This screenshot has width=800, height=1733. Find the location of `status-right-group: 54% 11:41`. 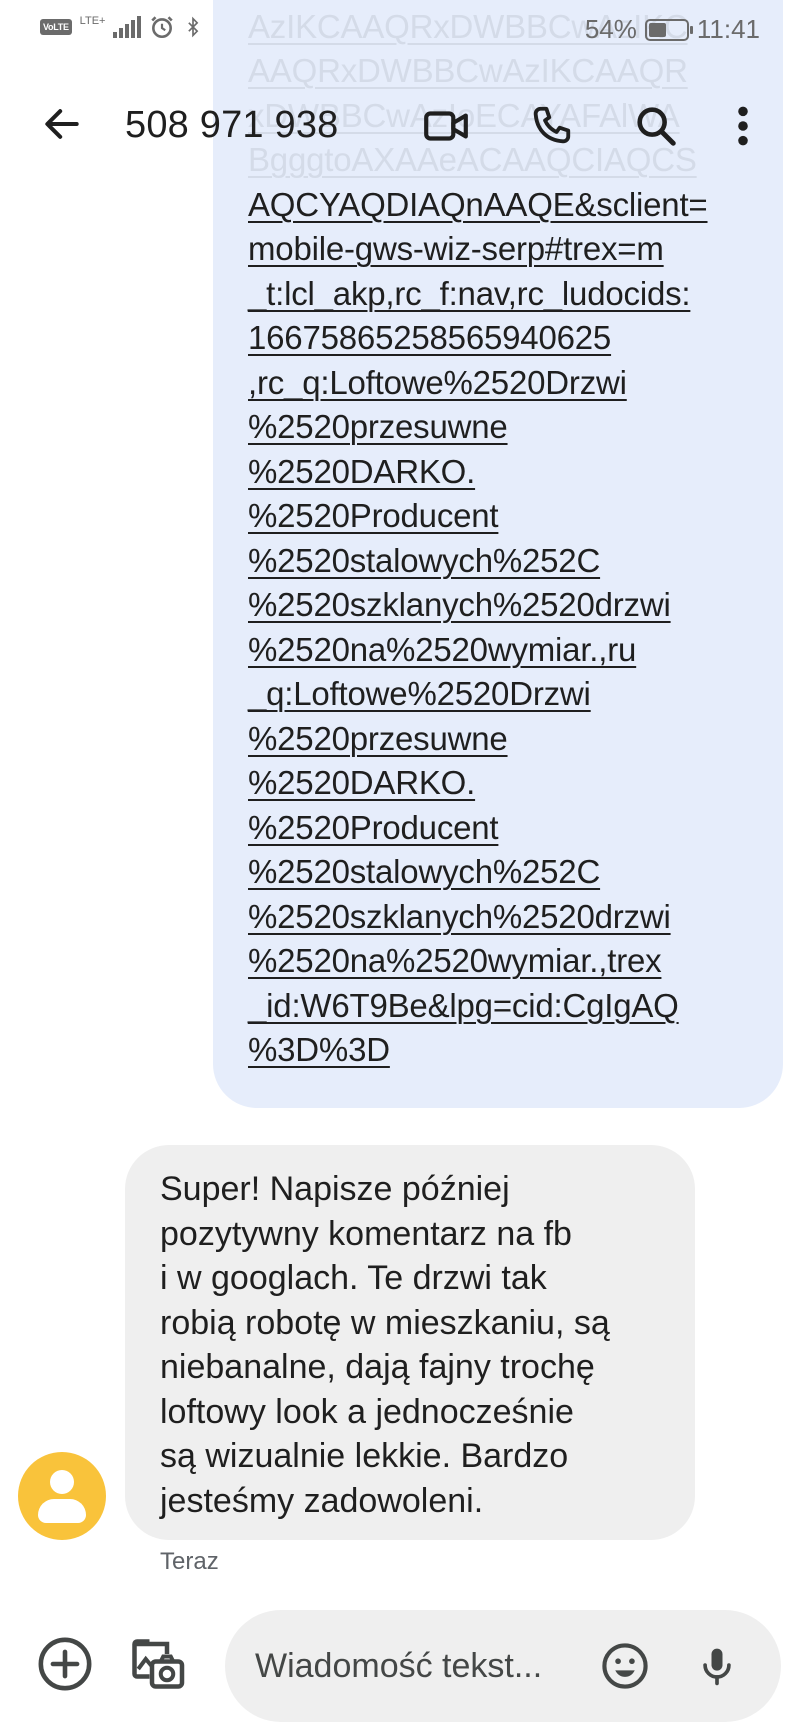

status-right-group: 54% 11:41 is located at coordinates (672, 29).